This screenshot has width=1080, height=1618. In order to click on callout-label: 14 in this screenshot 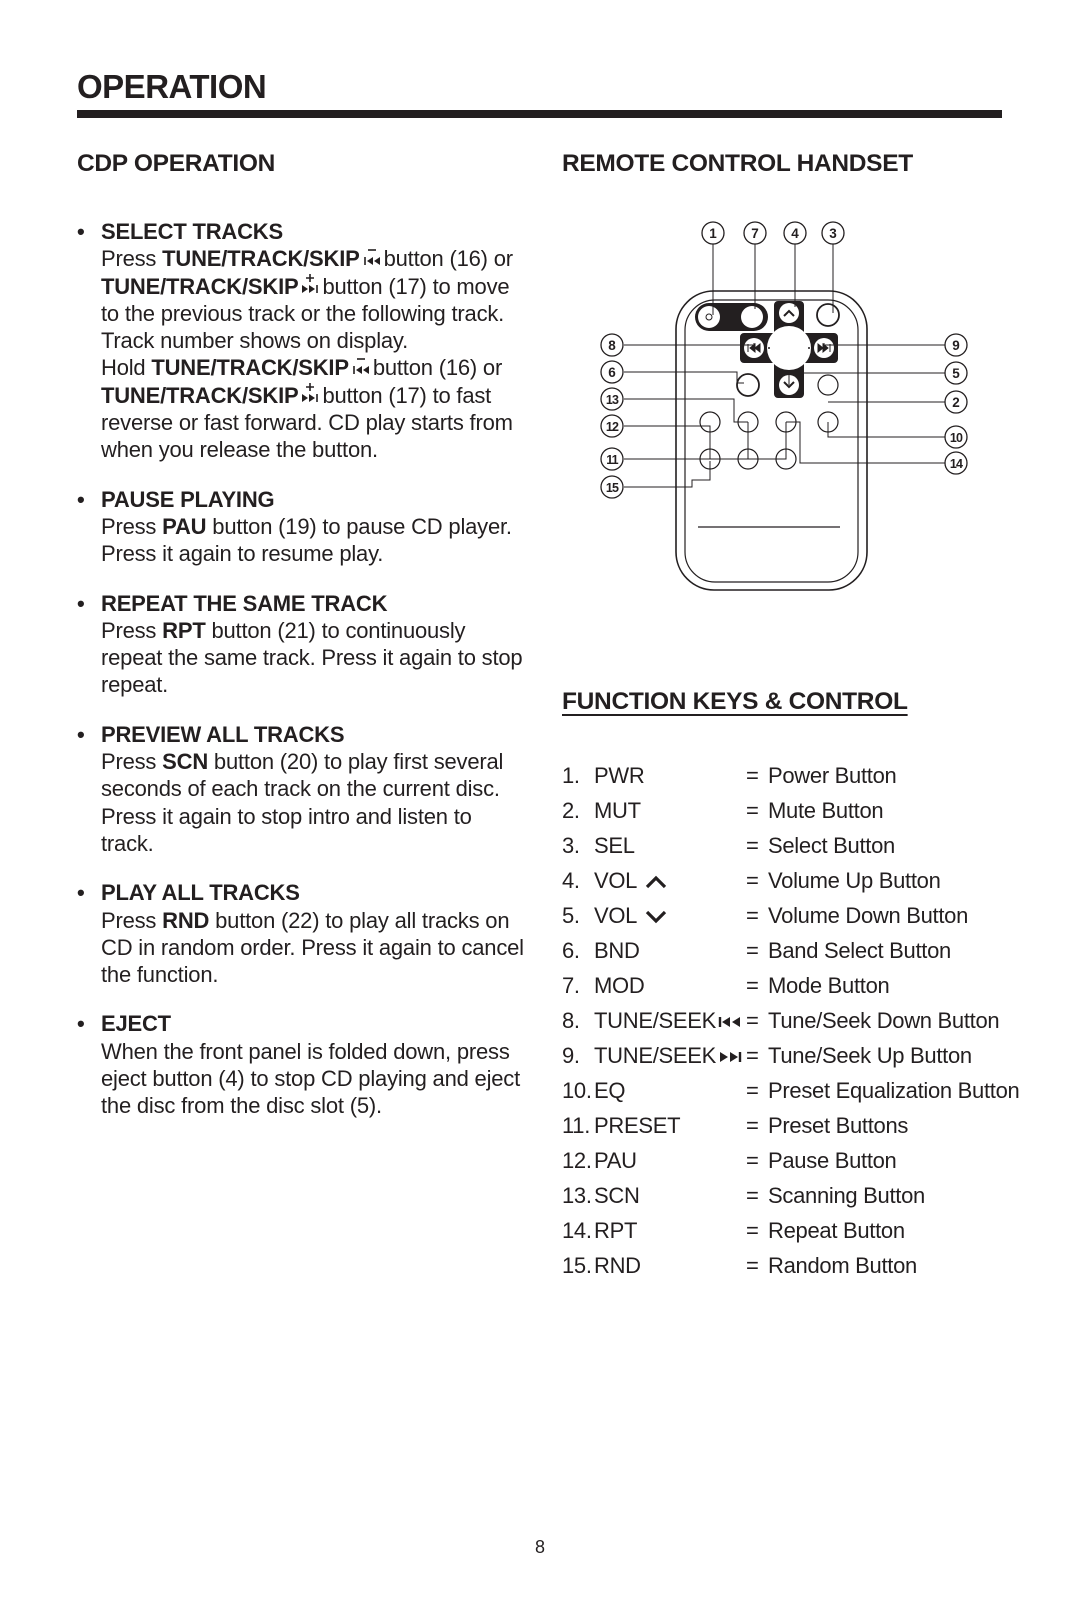, I will do `click(956, 464)`.